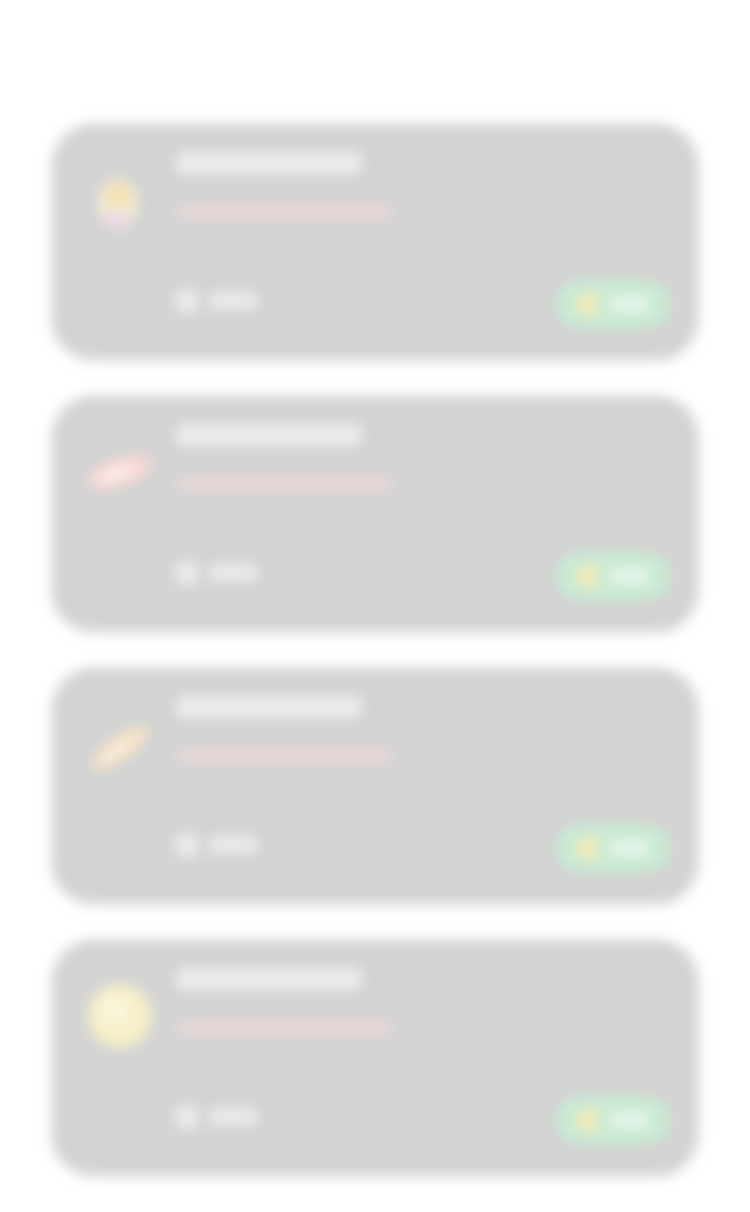  Describe the element at coordinates (120, 748) in the screenshot. I see `baguette-icon` at that location.